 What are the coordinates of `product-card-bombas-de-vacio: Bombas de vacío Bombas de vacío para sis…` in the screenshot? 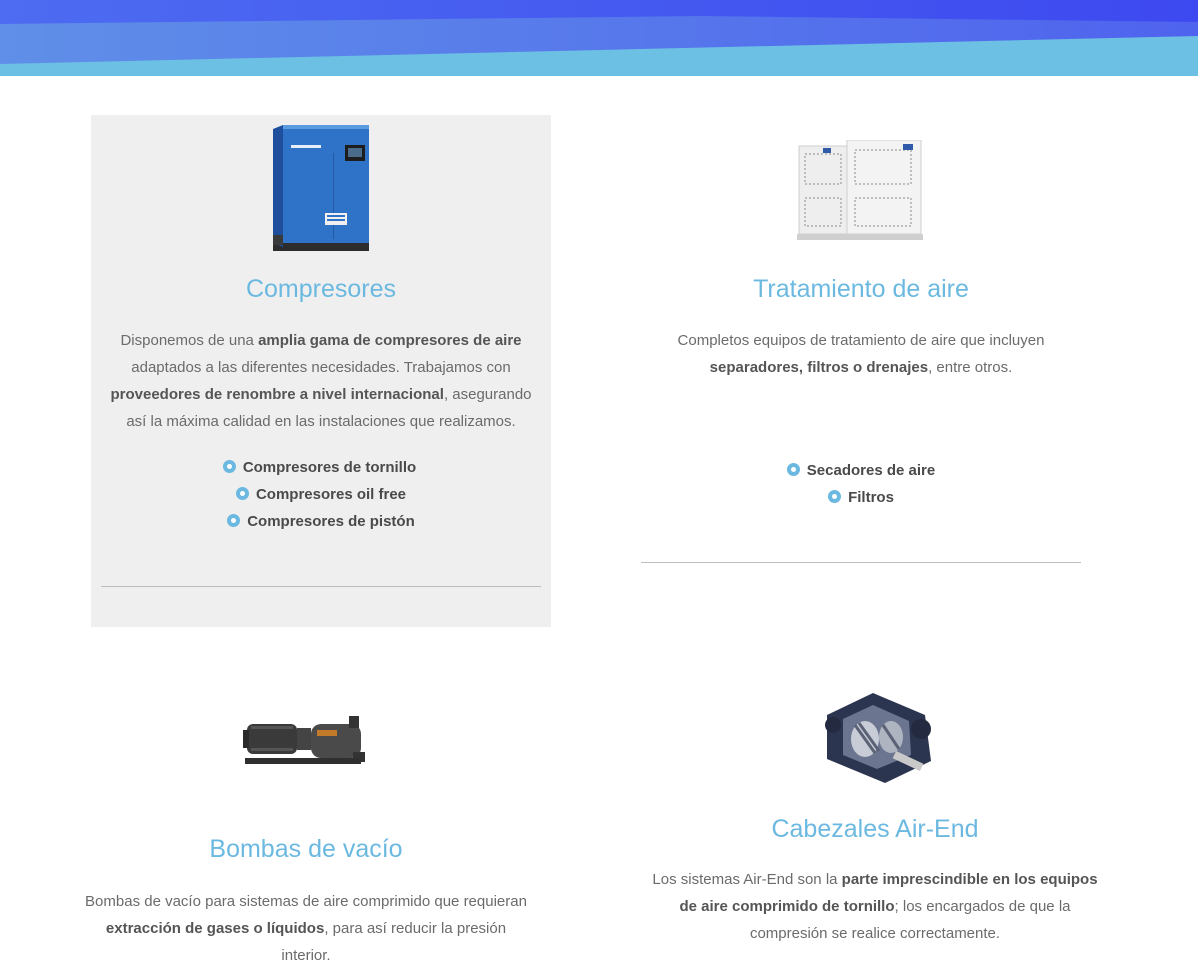 It's located at (306, 827).